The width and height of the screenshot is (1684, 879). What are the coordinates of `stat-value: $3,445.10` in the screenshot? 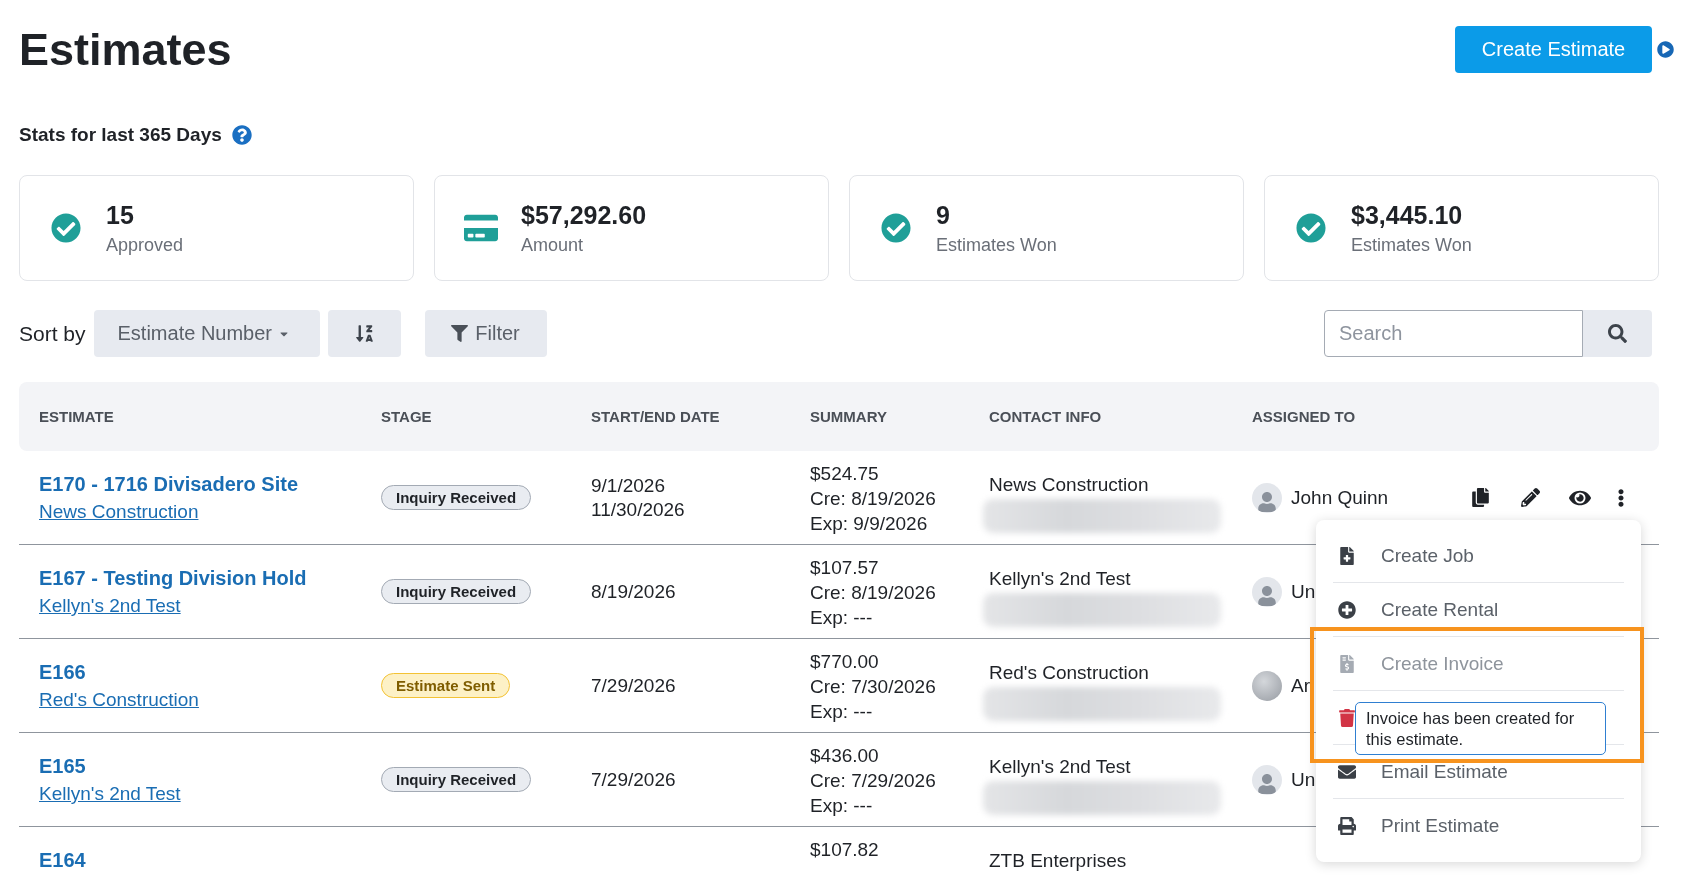 It's located at (1407, 214).